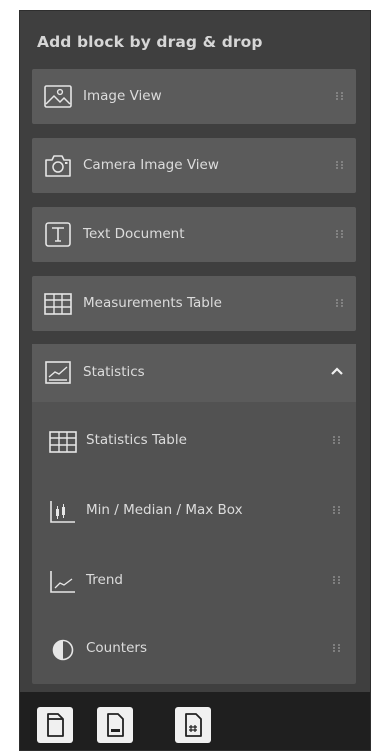  Describe the element at coordinates (152, 303) in the screenshot. I see `block-label: Measurements Table` at that location.